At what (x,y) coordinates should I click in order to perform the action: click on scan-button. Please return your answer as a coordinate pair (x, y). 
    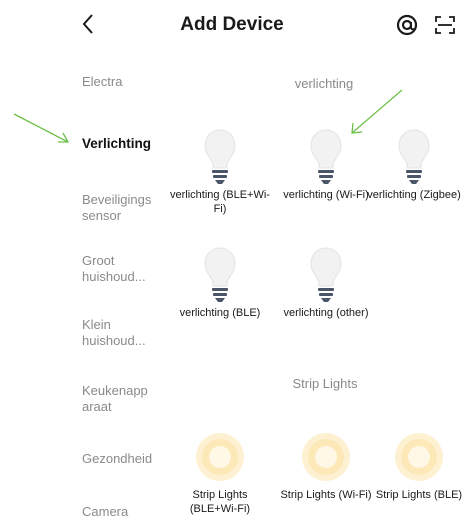
    Looking at the image, I should click on (445, 25).